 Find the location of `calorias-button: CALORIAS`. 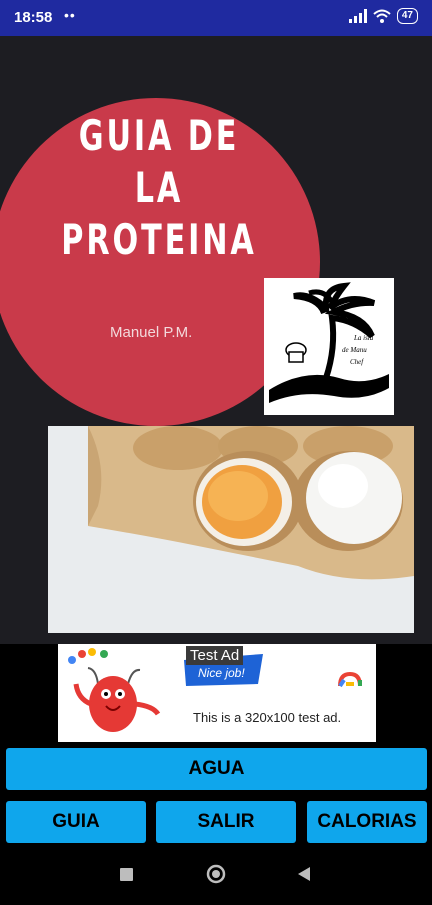

calorias-button: CALORIAS is located at coordinates (367, 822).